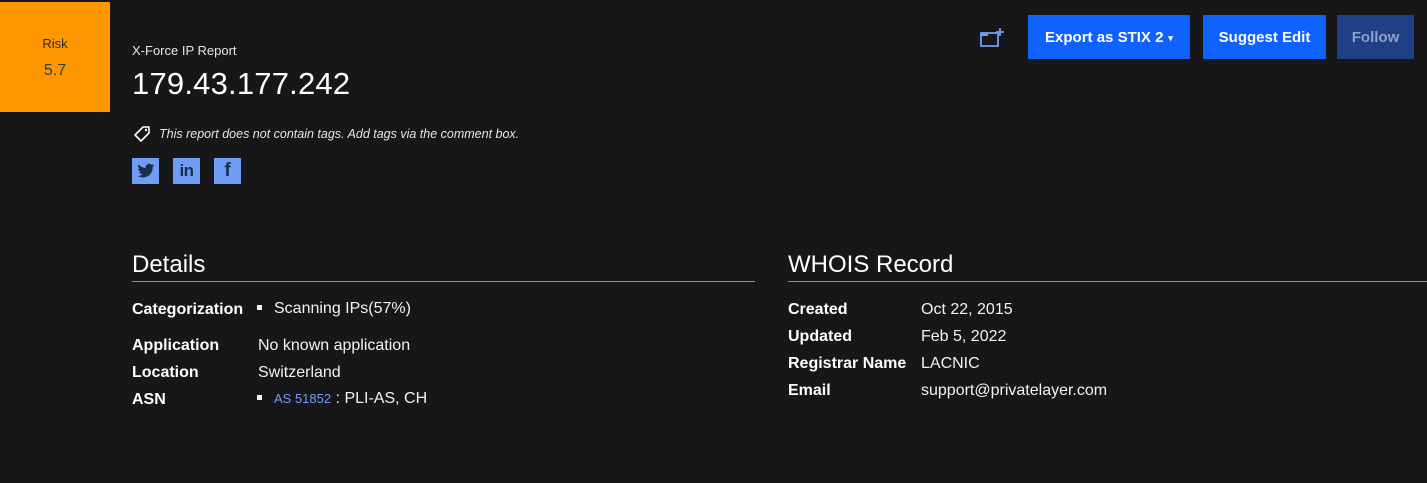 This screenshot has width=1427, height=483. I want to click on updated-value: Feb 5, 2022, so click(964, 336).